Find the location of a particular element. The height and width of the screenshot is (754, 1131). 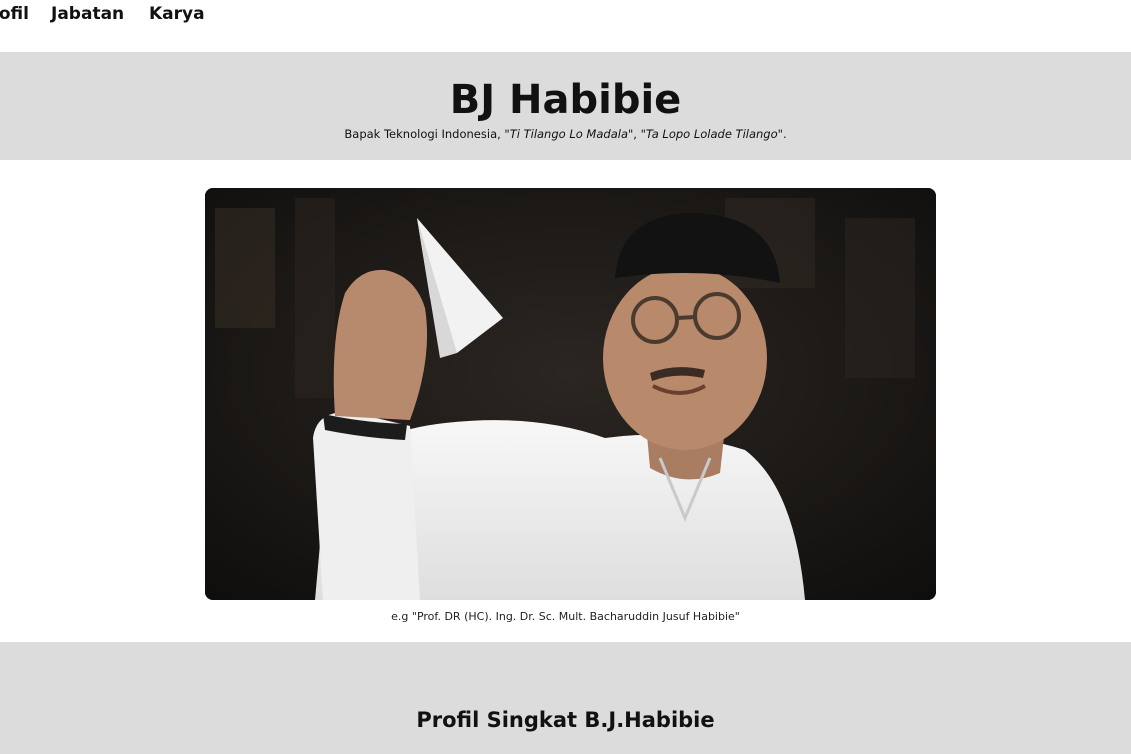

profile-section: Profil Singkat B.J.Habibie is located at coordinates (565, 698).